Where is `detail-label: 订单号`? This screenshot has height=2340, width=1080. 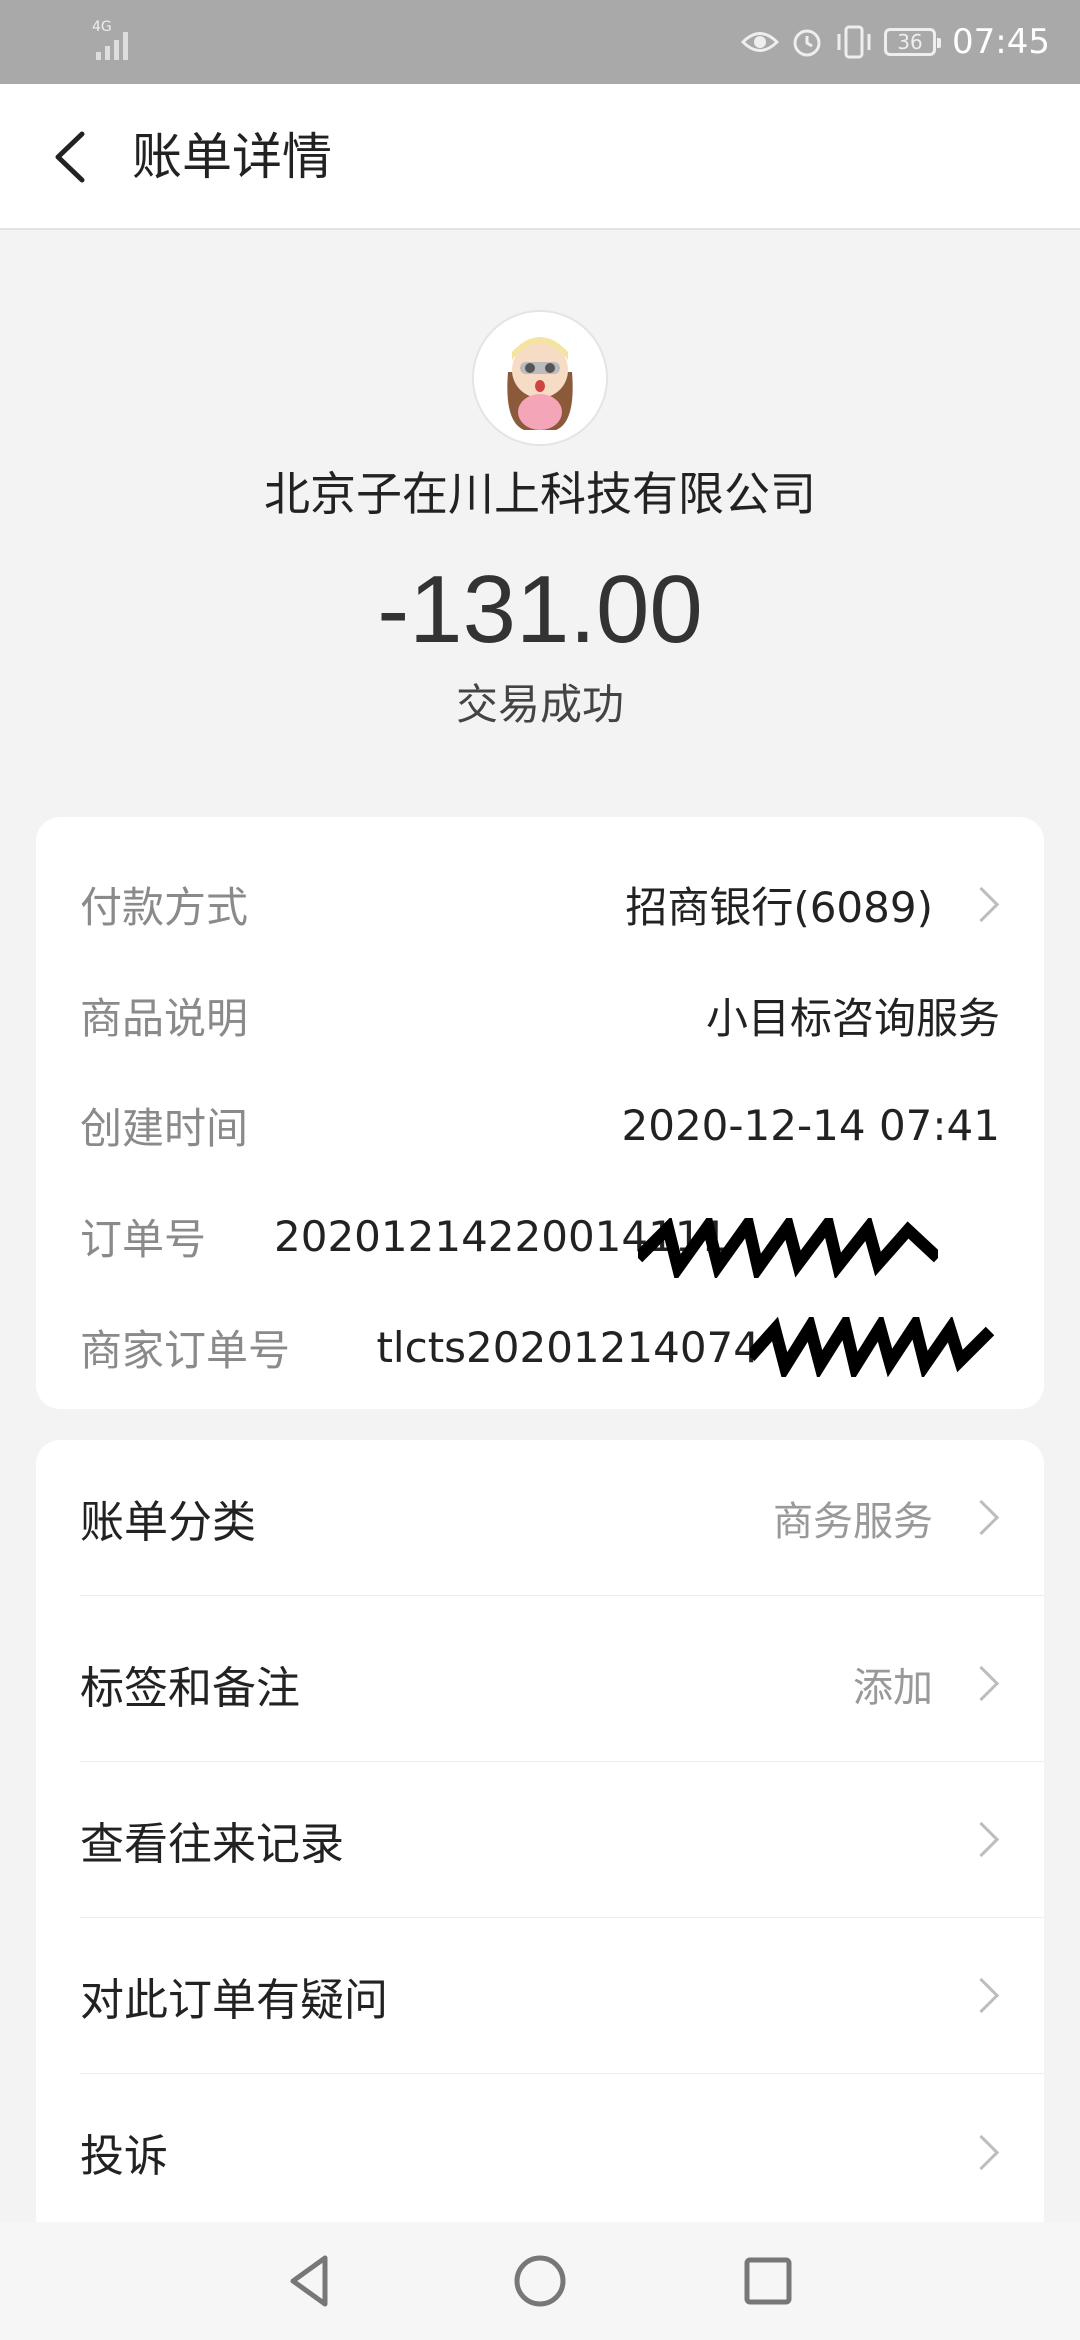
detail-label: 订单号 is located at coordinates (143, 1239).